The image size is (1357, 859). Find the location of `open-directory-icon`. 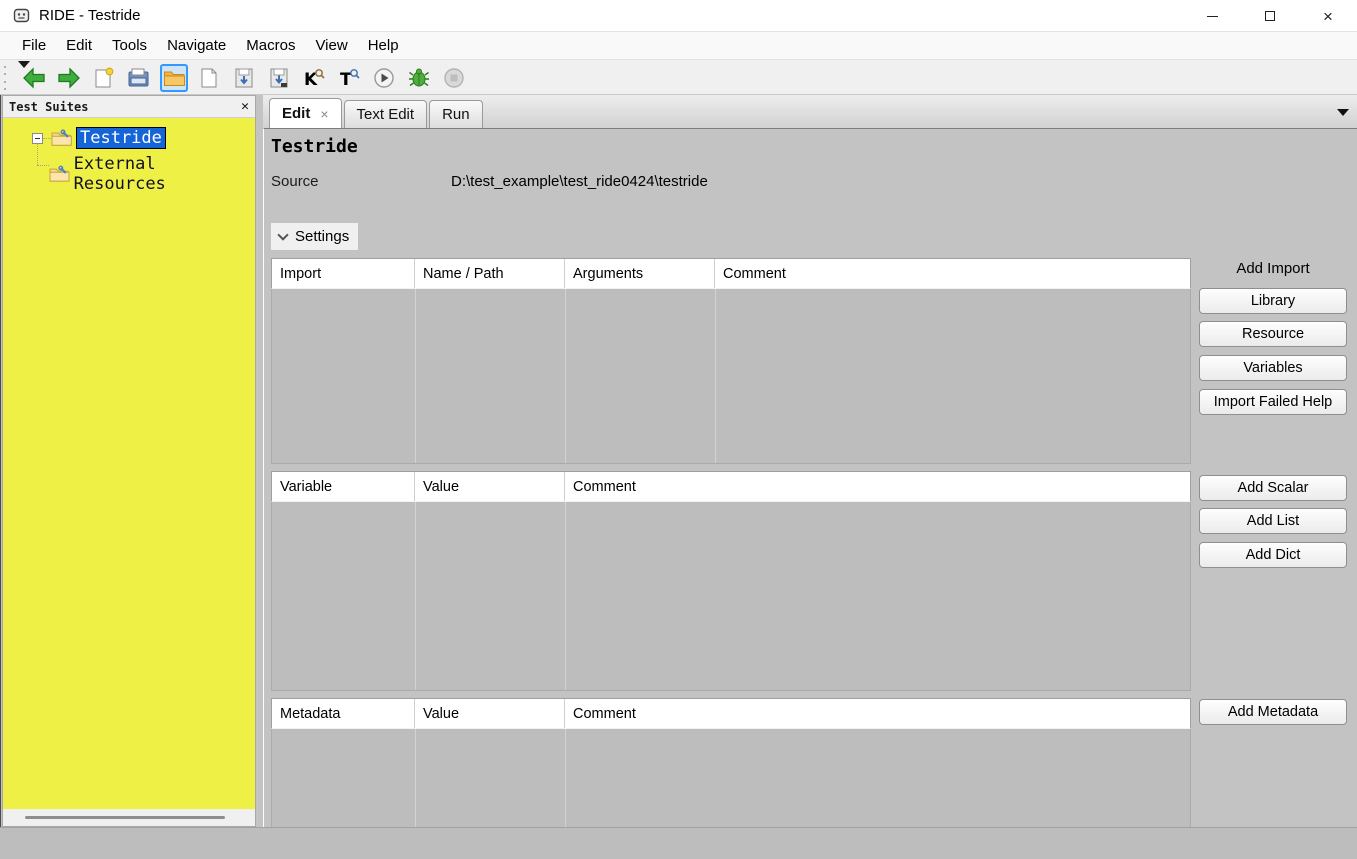

open-directory-icon is located at coordinates (174, 78).